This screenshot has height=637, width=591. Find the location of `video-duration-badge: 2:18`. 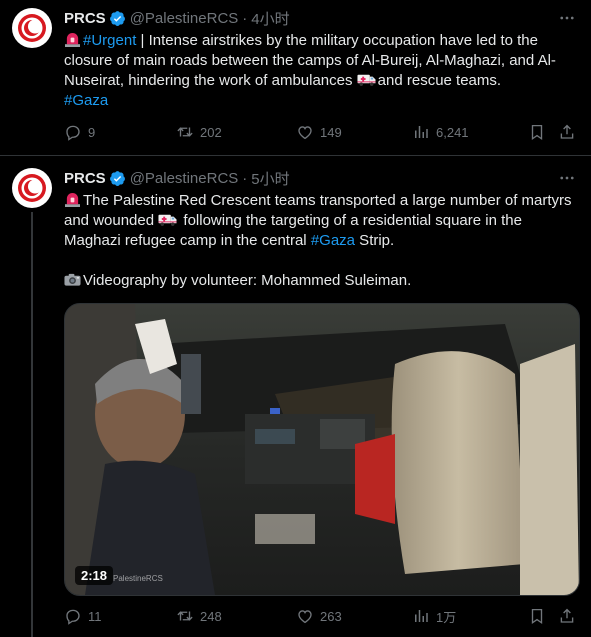

video-duration-badge: 2:18 is located at coordinates (94, 575).